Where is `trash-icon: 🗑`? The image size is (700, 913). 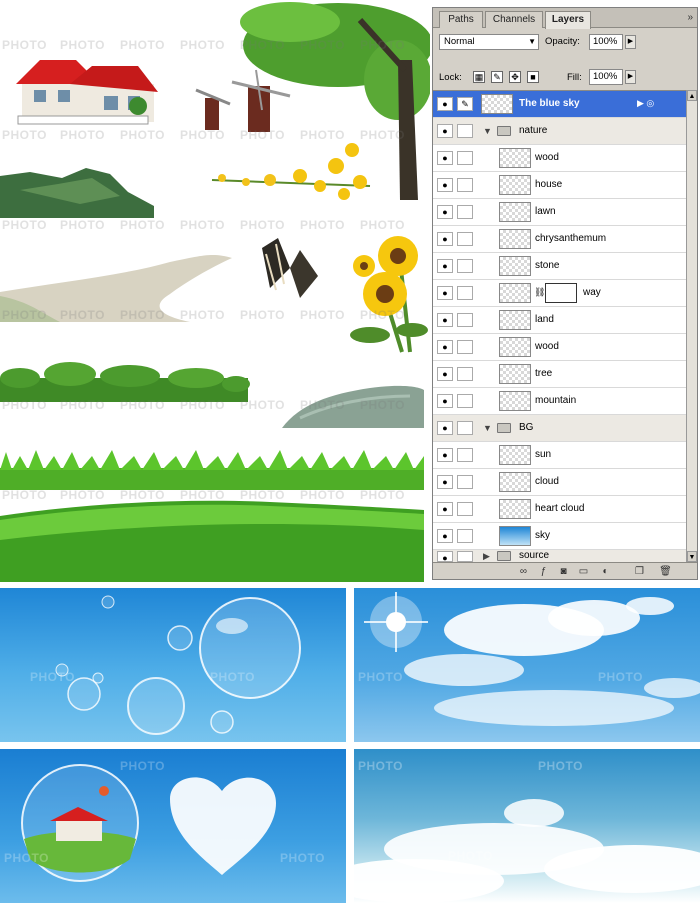 trash-icon: 🗑 is located at coordinates (665, 572).